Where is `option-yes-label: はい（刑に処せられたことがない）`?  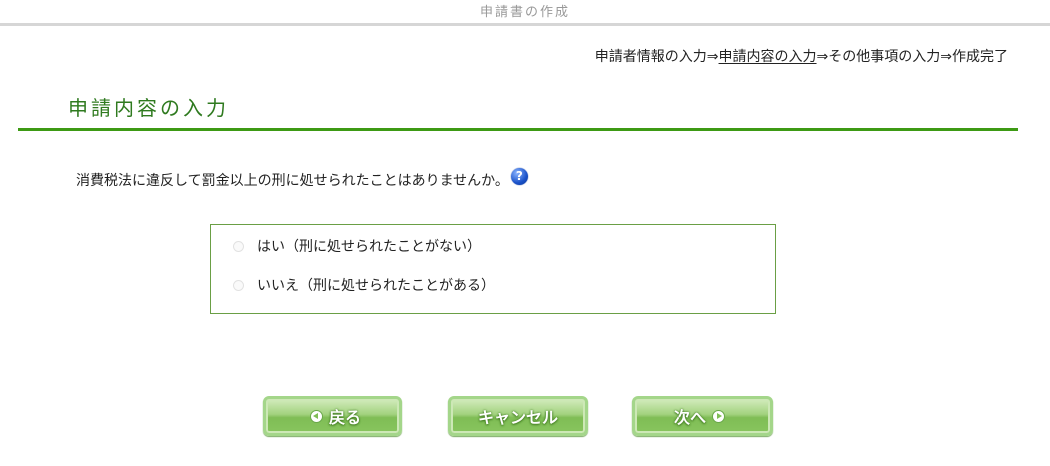 option-yes-label: はい（刑に処せられたことがない） is located at coordinates (369, 246).